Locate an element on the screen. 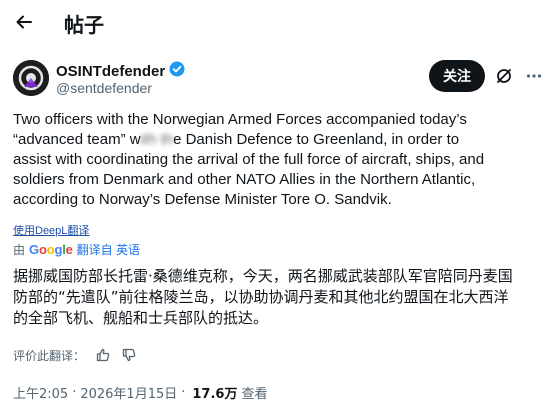 This screenshot has height=415, width=554. thumbs-down-icon is located at coordinates (129, 355).